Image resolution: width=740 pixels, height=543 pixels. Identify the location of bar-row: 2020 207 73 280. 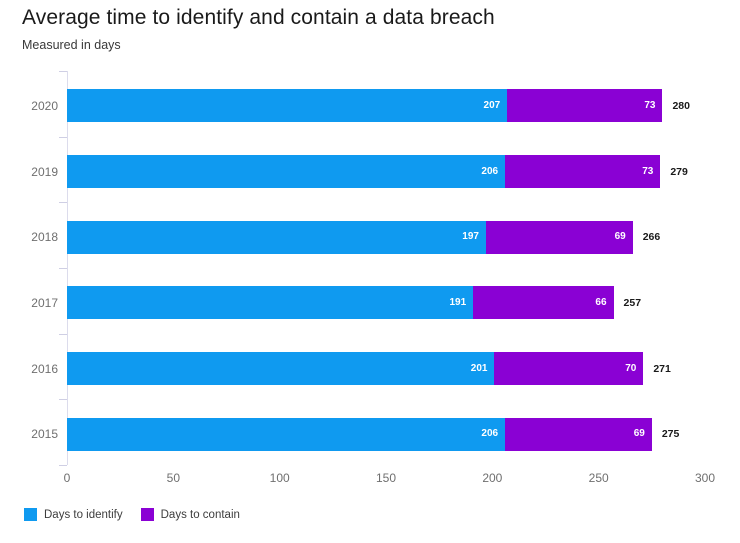
(368, 106).